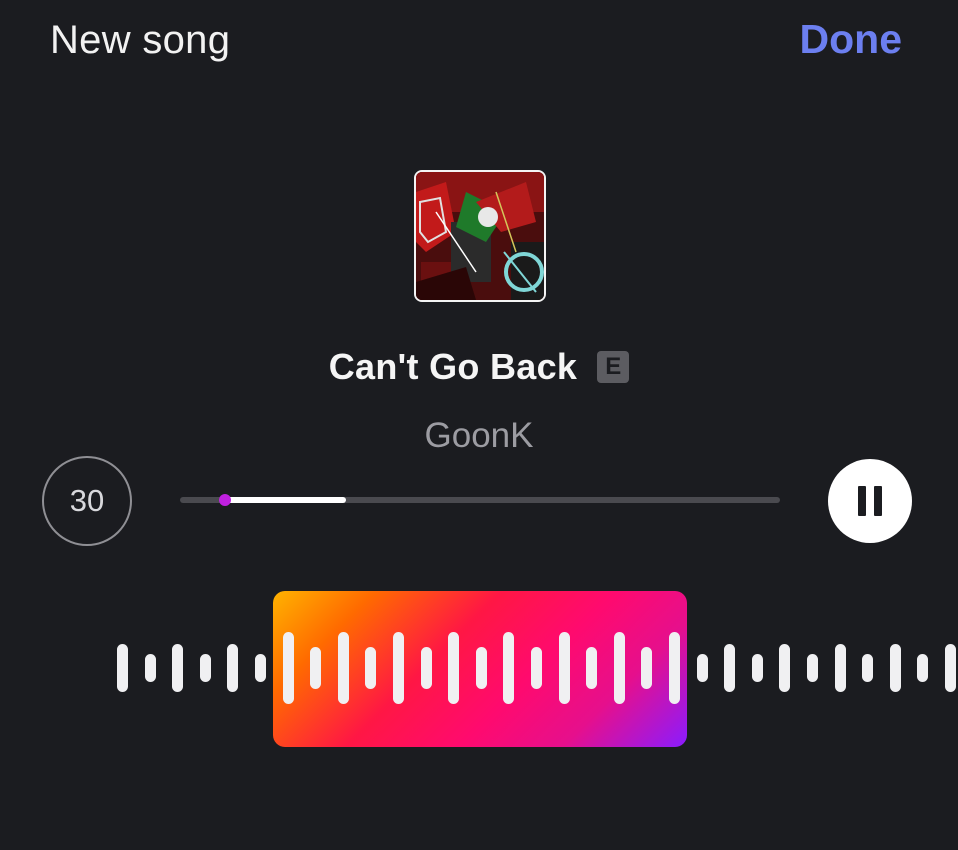  I want to click on album-art, so click(480, 236).